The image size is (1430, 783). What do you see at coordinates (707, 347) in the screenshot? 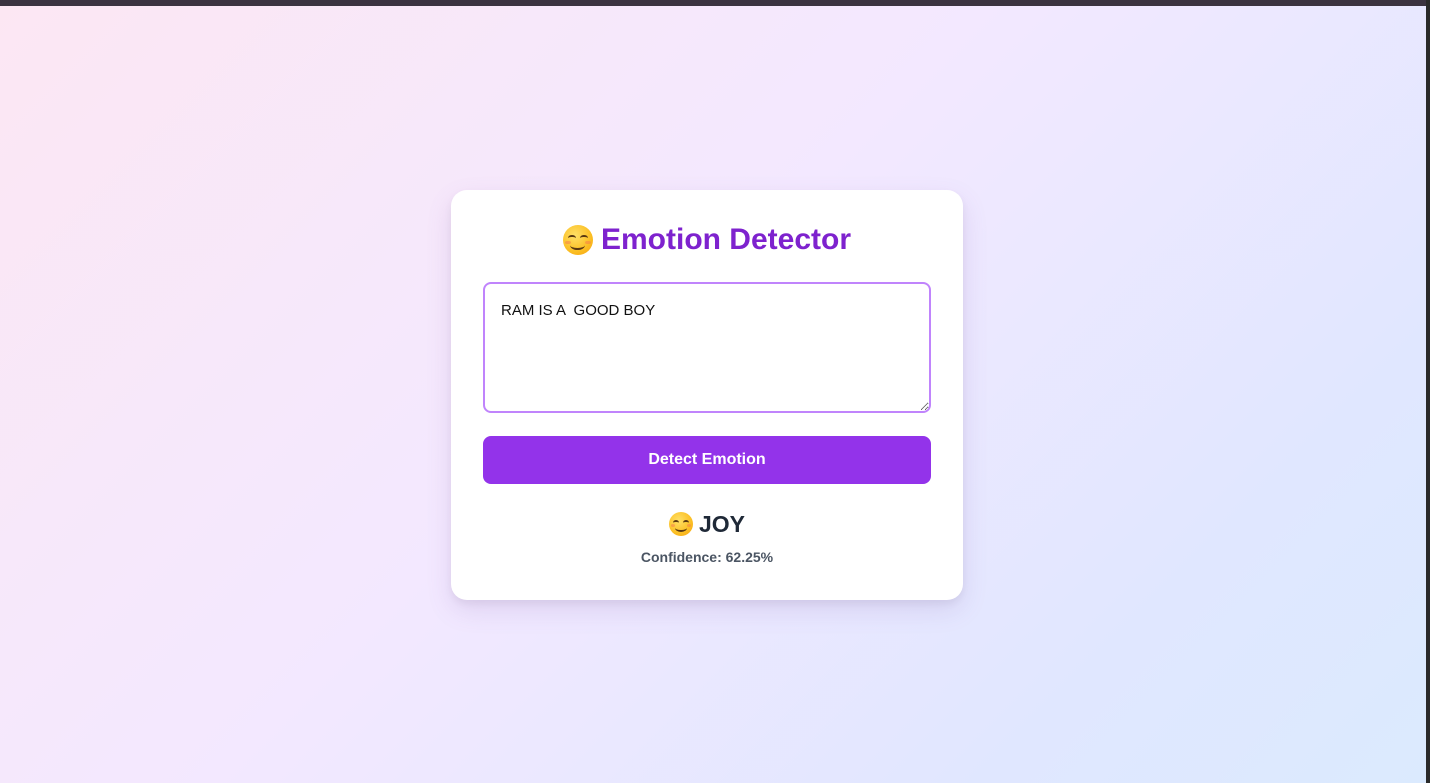
I see `text-input` at bounding box center [707, 347].